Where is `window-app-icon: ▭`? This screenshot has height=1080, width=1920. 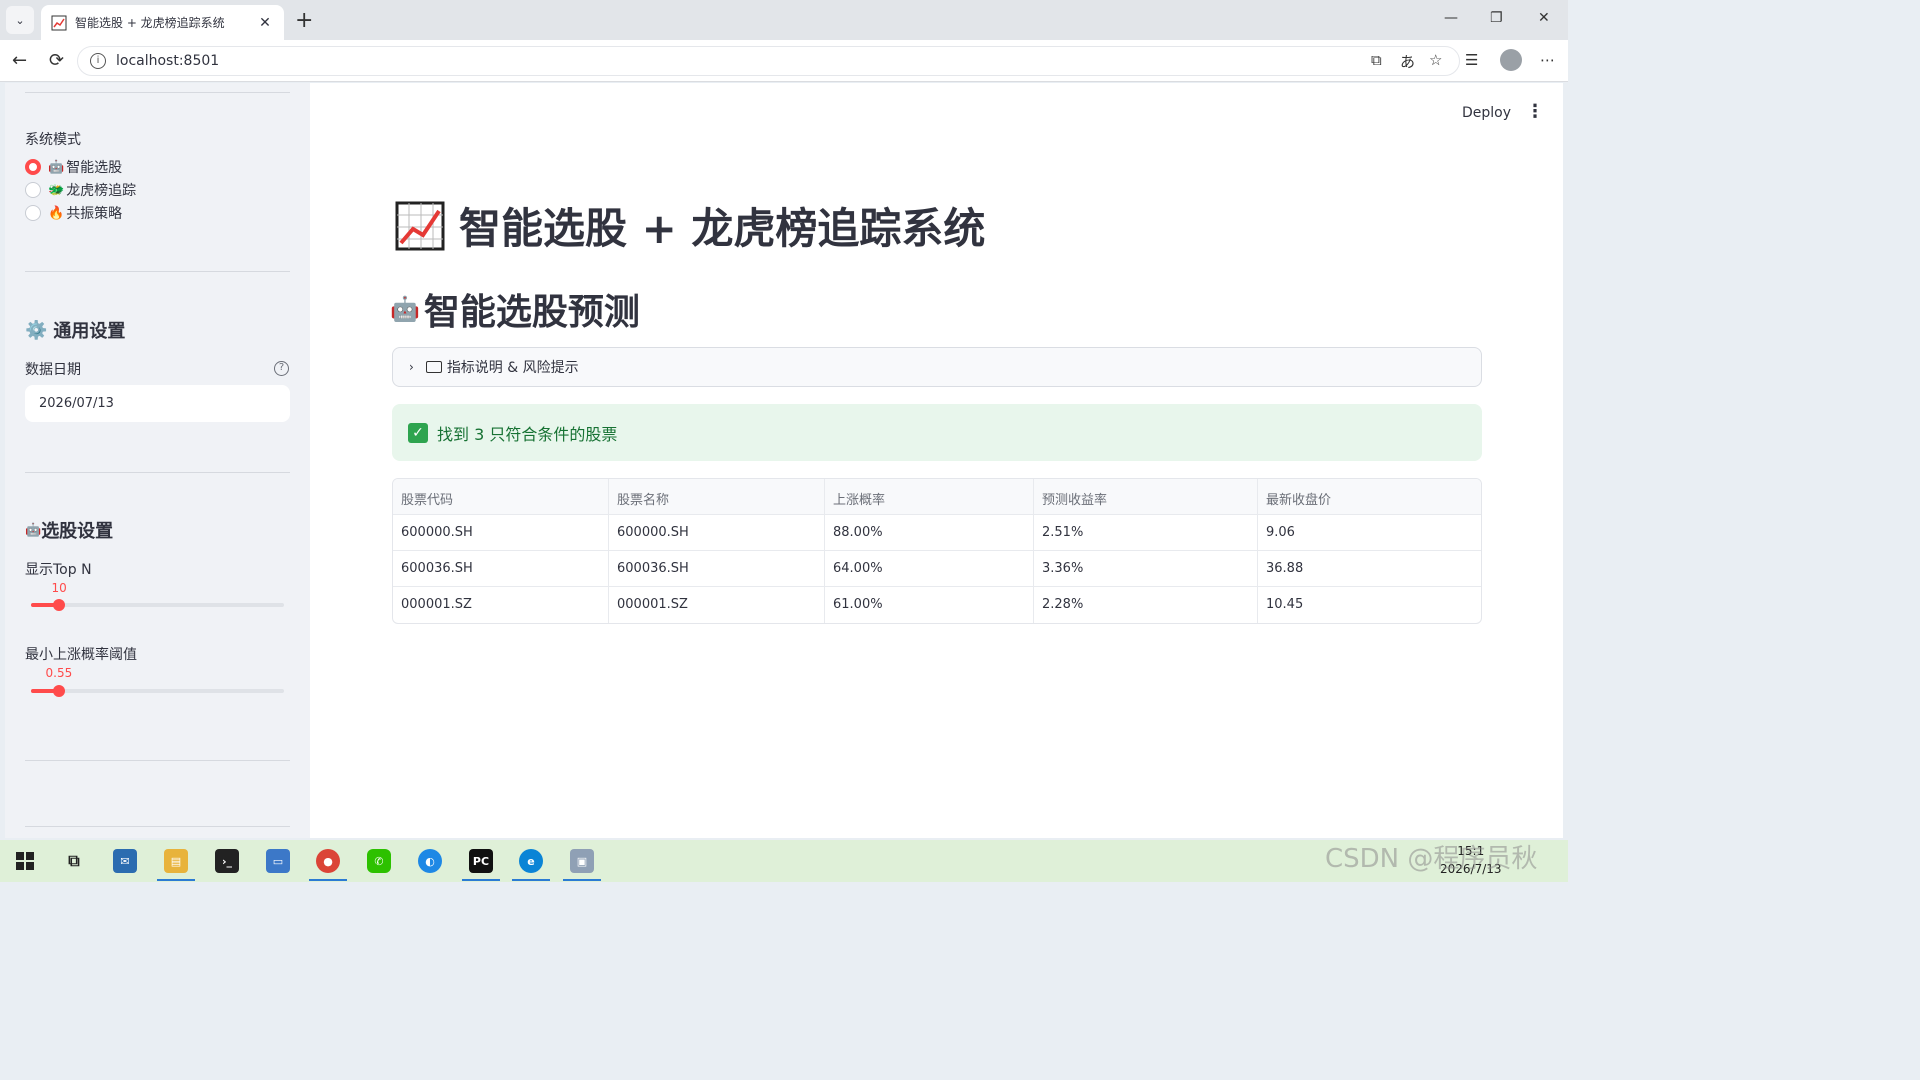 window-app-icon: ▭ is located at coordinates (278, 861).